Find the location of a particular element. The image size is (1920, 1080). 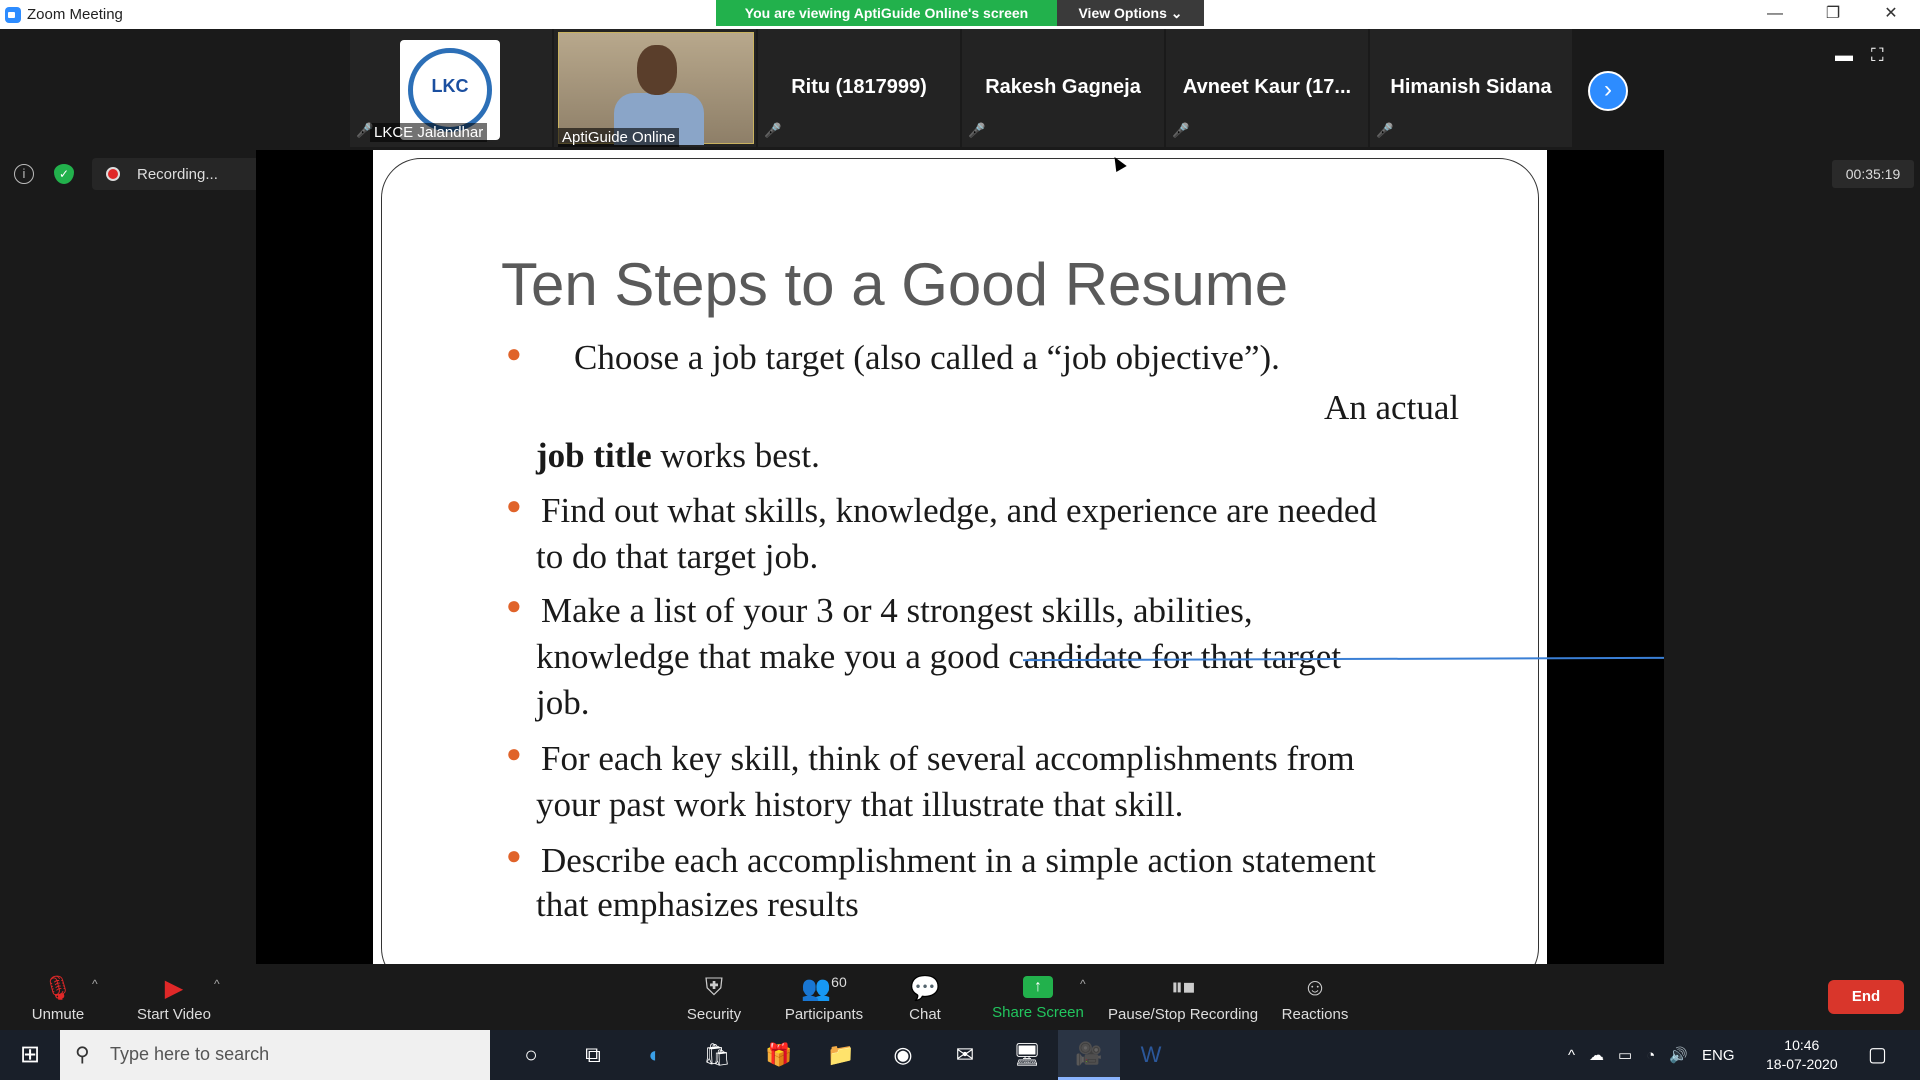

windows-start-icon: ⊞ is located at coordinates (30, 1055).